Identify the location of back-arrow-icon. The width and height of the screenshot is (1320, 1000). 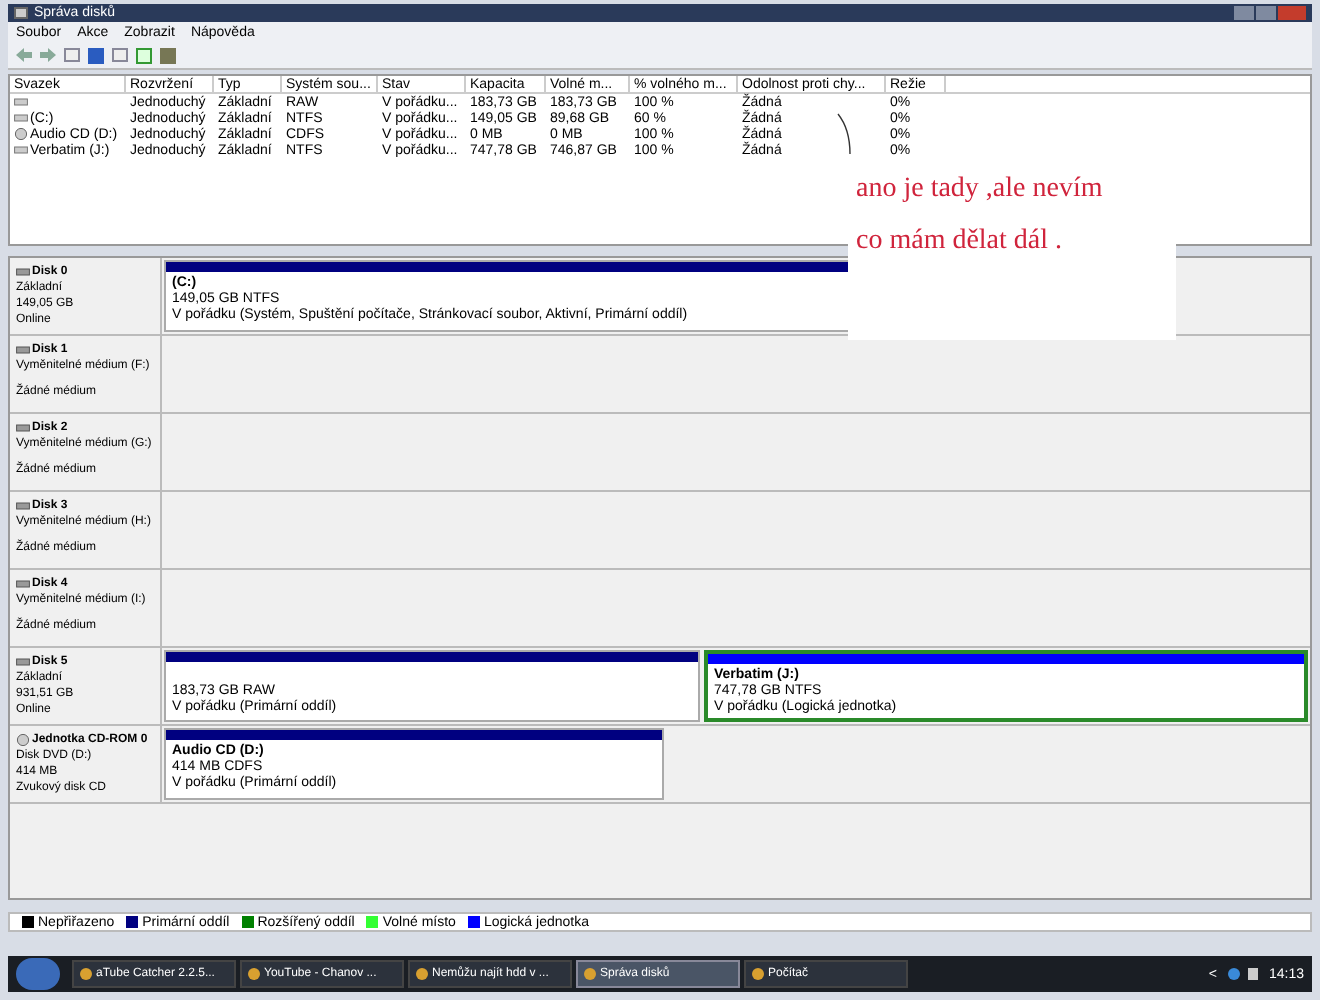
(24, 55).